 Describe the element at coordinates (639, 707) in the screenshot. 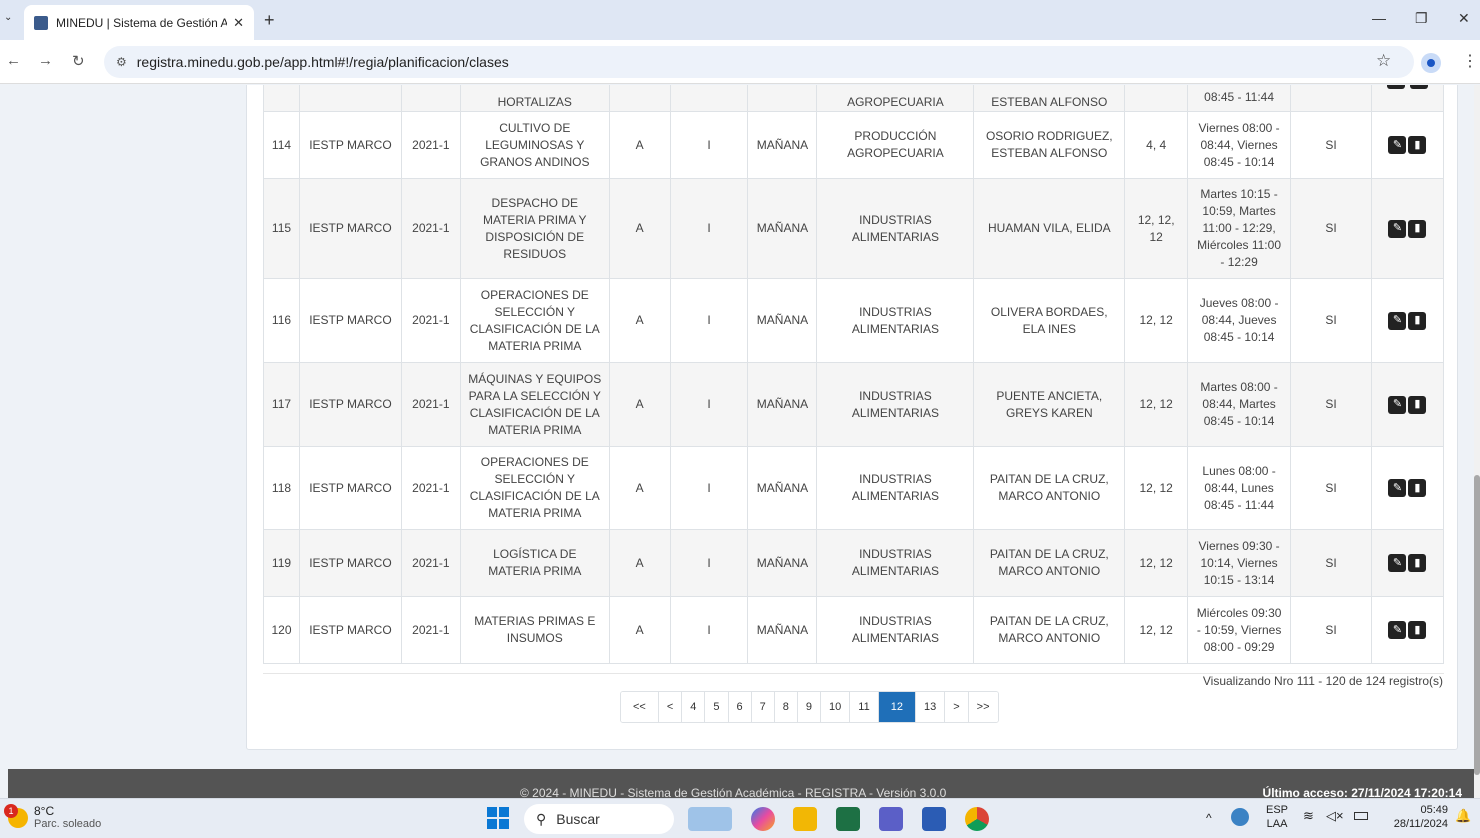

I see `page-link: <<` at that location.